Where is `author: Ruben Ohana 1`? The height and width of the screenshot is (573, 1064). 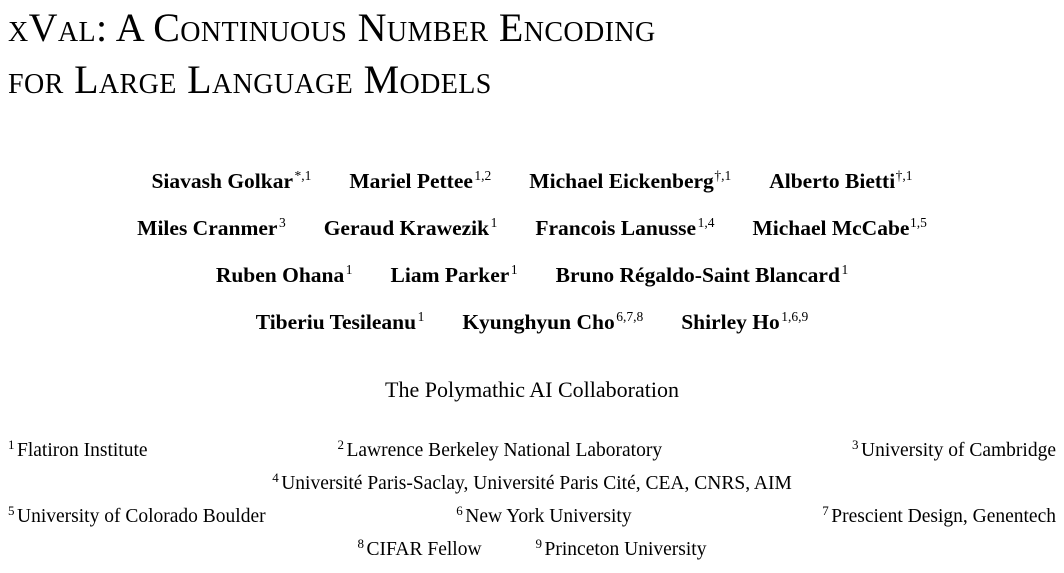 author: Ruben Ohana 1 is located at coordinates (284, 275).